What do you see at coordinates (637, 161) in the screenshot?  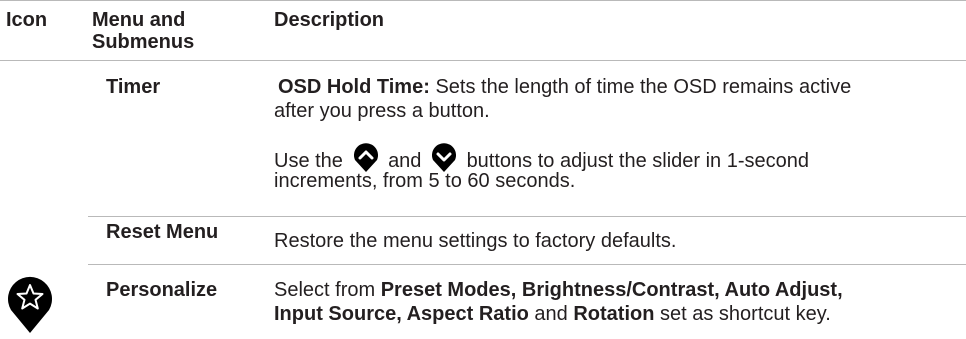 I see `use-post-text: buttons to adjust the slider in 1-second` at bounding box center [637, 161].